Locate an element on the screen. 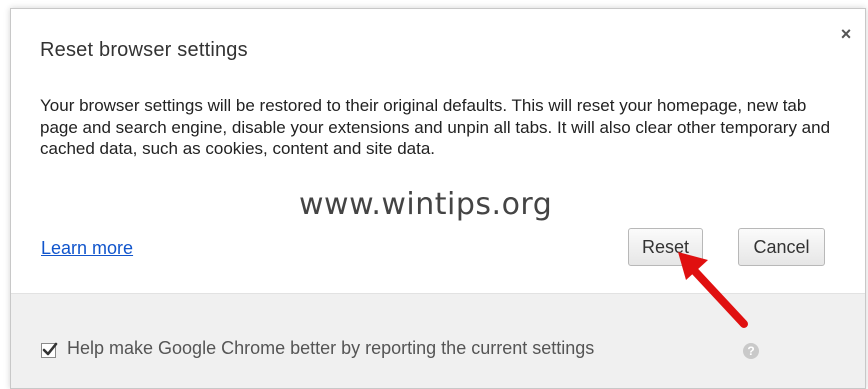 Image resolution: width=868 pixels, height=389 pixels. report-settings-checkbox is located at coordinates (49, 350).